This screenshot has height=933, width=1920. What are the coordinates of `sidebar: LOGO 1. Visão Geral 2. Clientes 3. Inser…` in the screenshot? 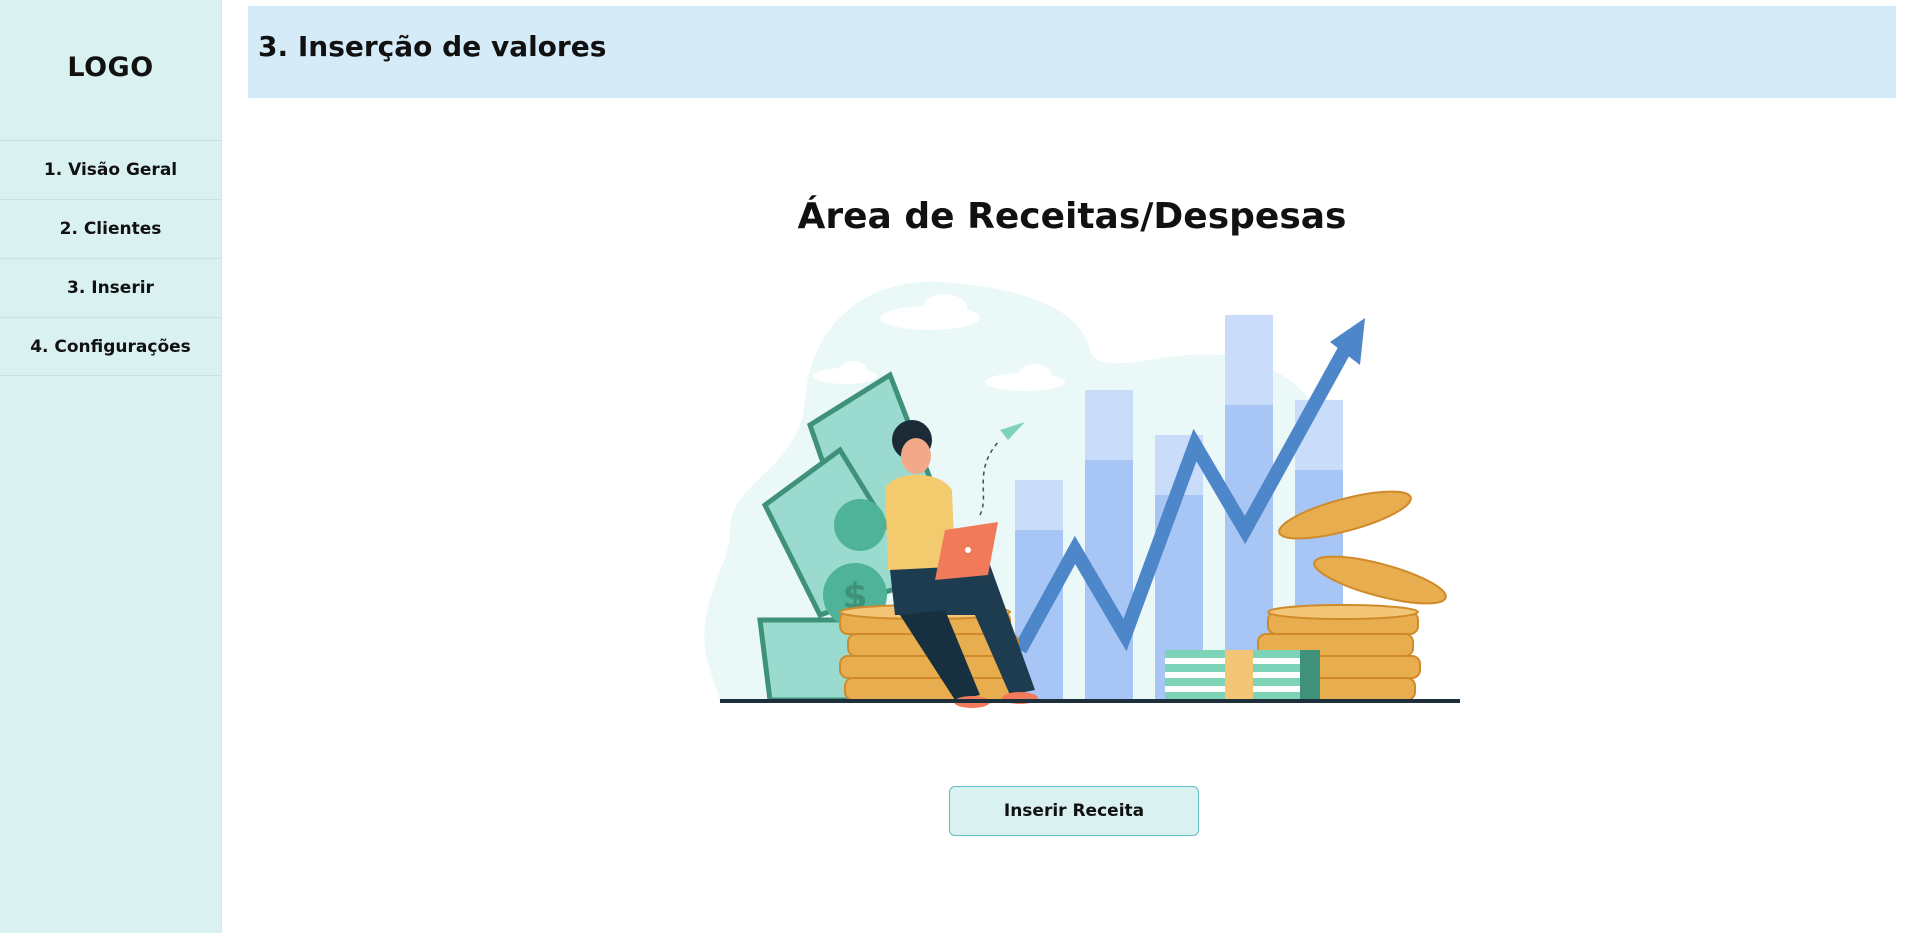 It's located at (111, 466).